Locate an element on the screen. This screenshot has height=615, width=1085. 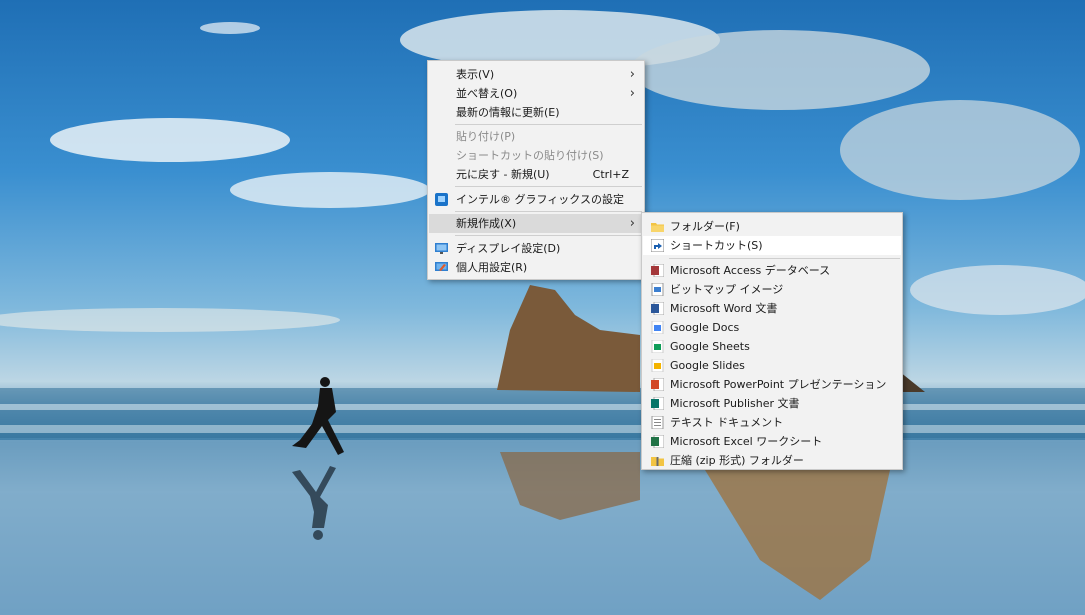
menu-item-label: 元に戻す - 新規(U) is located at coordinates (503, 174).